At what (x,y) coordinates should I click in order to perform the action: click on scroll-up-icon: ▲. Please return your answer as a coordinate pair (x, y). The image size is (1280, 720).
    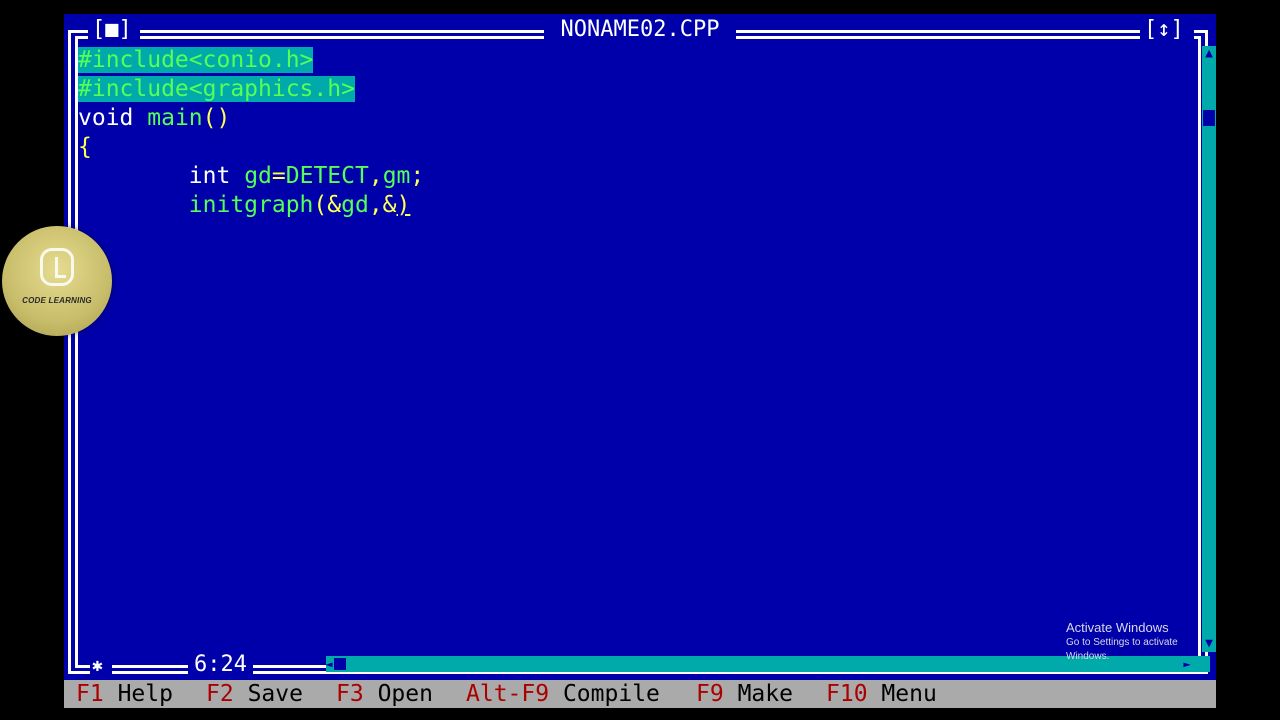
    Looking at the image, I should click on (1209, 54).